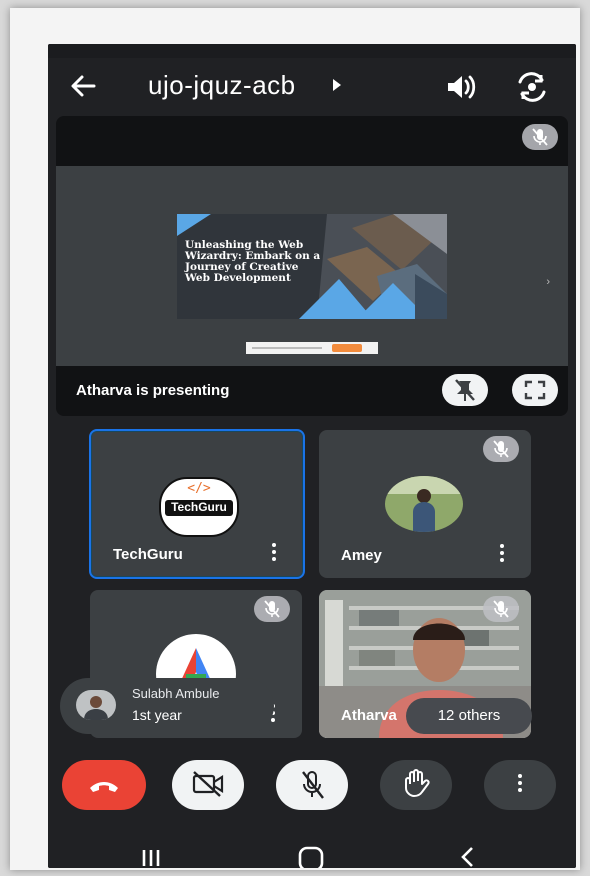 The height and width of the screenshot is (876, 590). What do you see at coordinates (312, 348) in the screenshot?
I see `slide-footer-bar` at bounding box center [312, 348].